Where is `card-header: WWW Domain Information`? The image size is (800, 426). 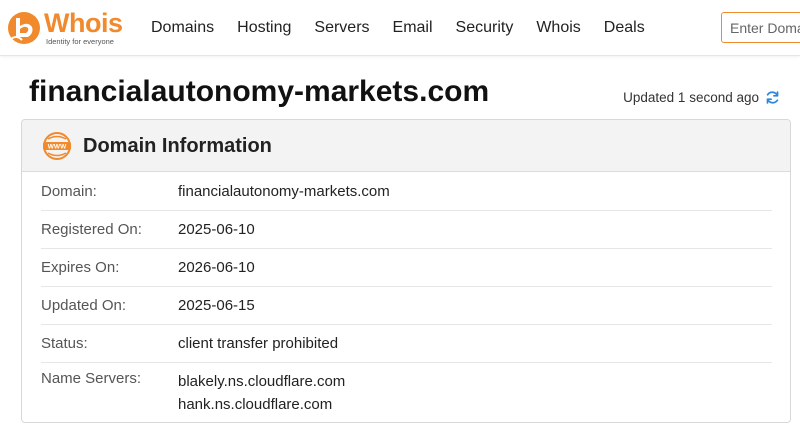 card-header: WWW Domain Information is located at coordinates (406, 146).